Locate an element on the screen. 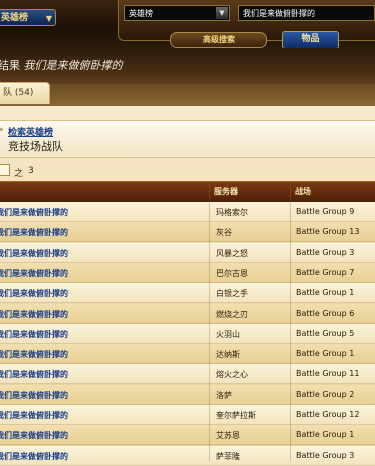 This screenshot has height=466, width=375. table-row: 我们是来做俯卧撑的 奎尔萨拉斯 Battle Group 12 is located at coordinates (187, 415).